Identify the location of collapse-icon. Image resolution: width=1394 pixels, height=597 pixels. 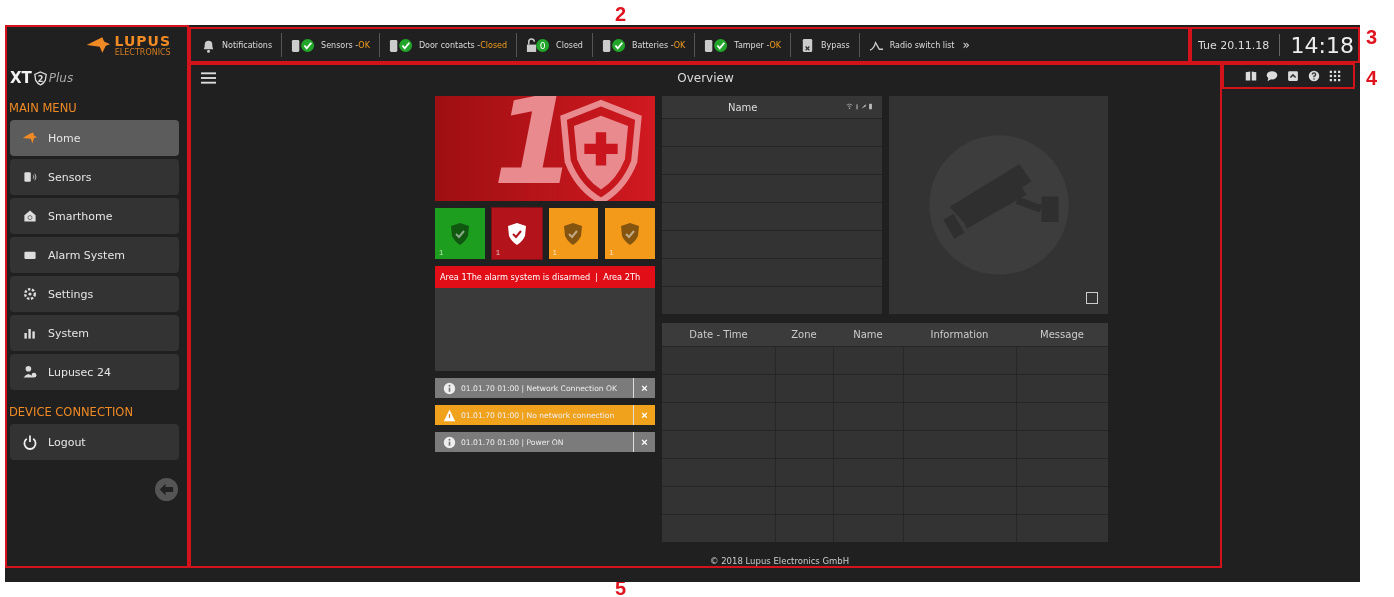
(1293, 76).